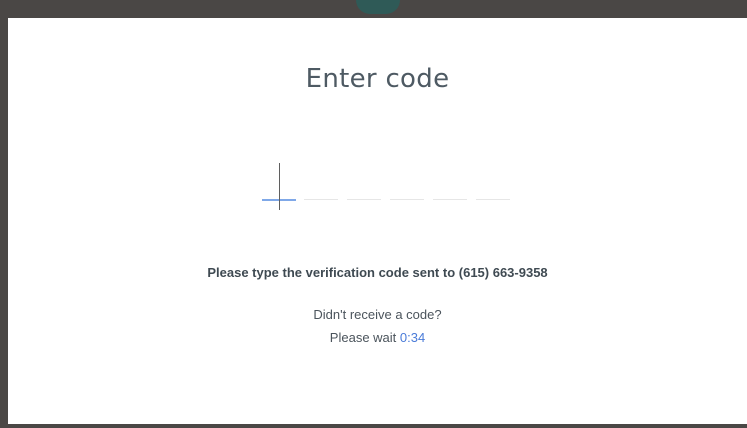 The height and width of the screenshot is (428, 747). I want to click on code-input-row, so click(384, 174).